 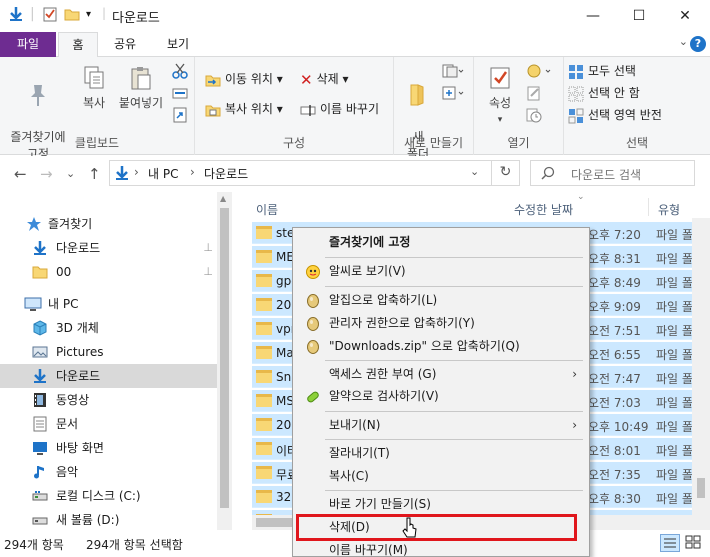 I want to click on breadcrumb-downloads: 다운로드, so click(x=226, y=173).